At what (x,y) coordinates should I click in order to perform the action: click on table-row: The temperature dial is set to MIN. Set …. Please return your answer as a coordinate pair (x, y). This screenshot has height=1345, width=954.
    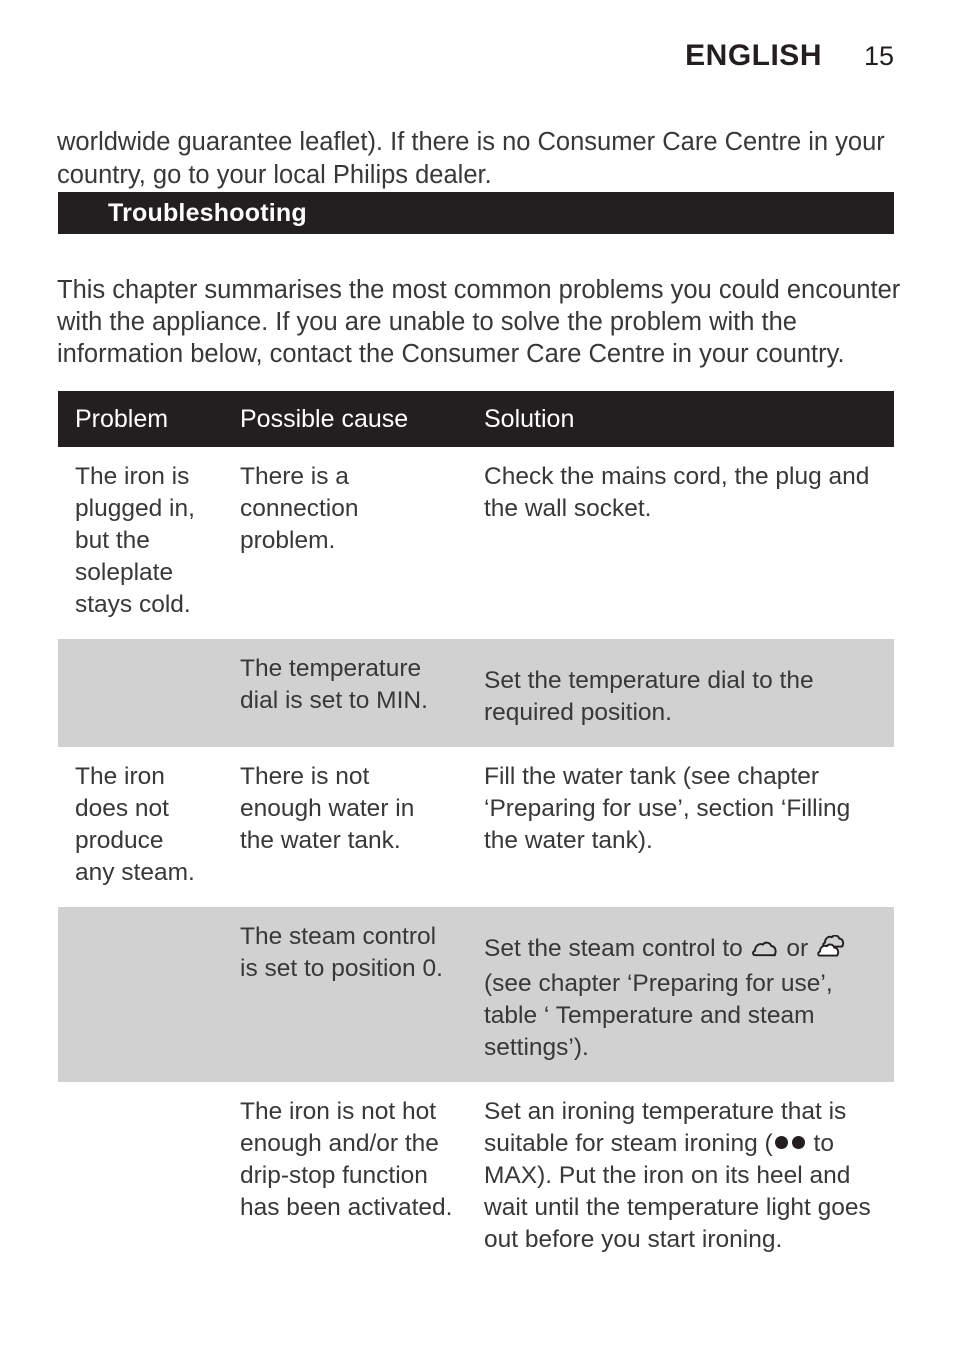
    Looking at the image, I should click on (476, 693).